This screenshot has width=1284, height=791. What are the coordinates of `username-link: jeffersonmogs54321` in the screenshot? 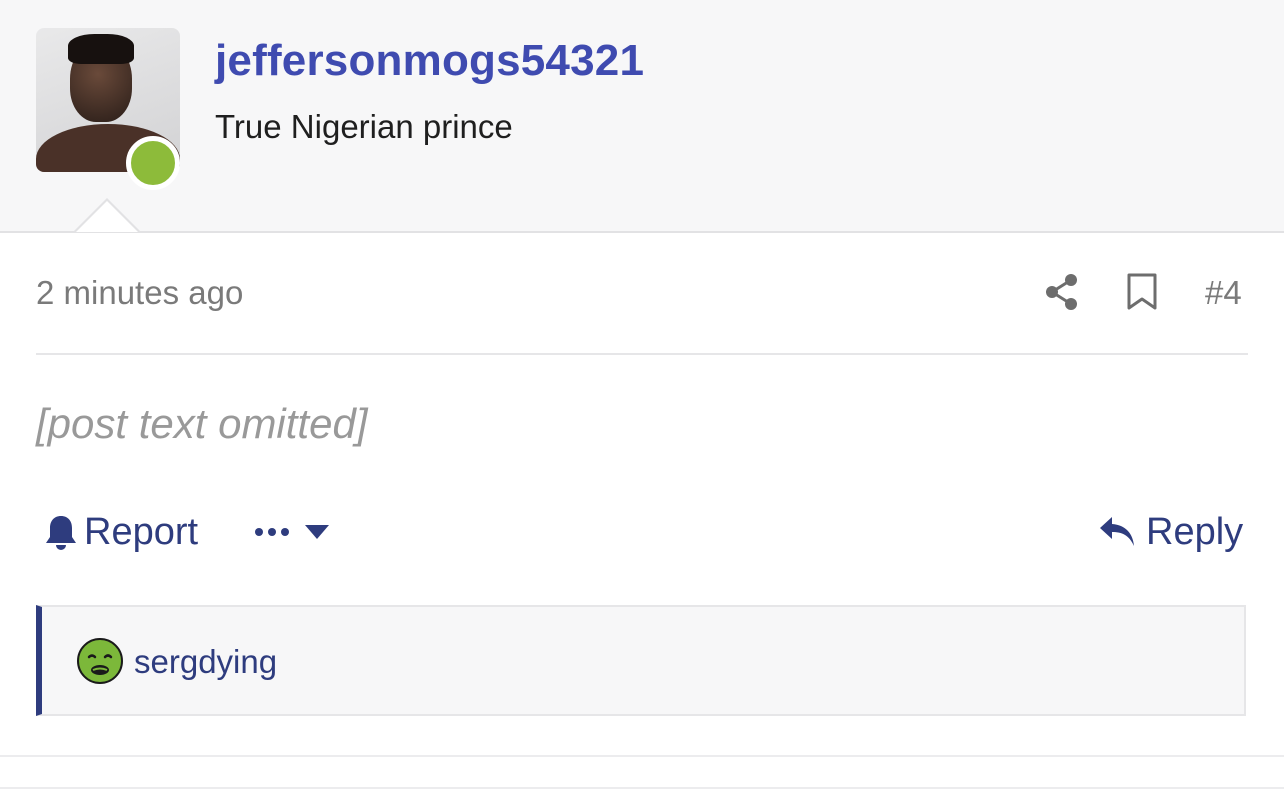 It's located at (429, 61).